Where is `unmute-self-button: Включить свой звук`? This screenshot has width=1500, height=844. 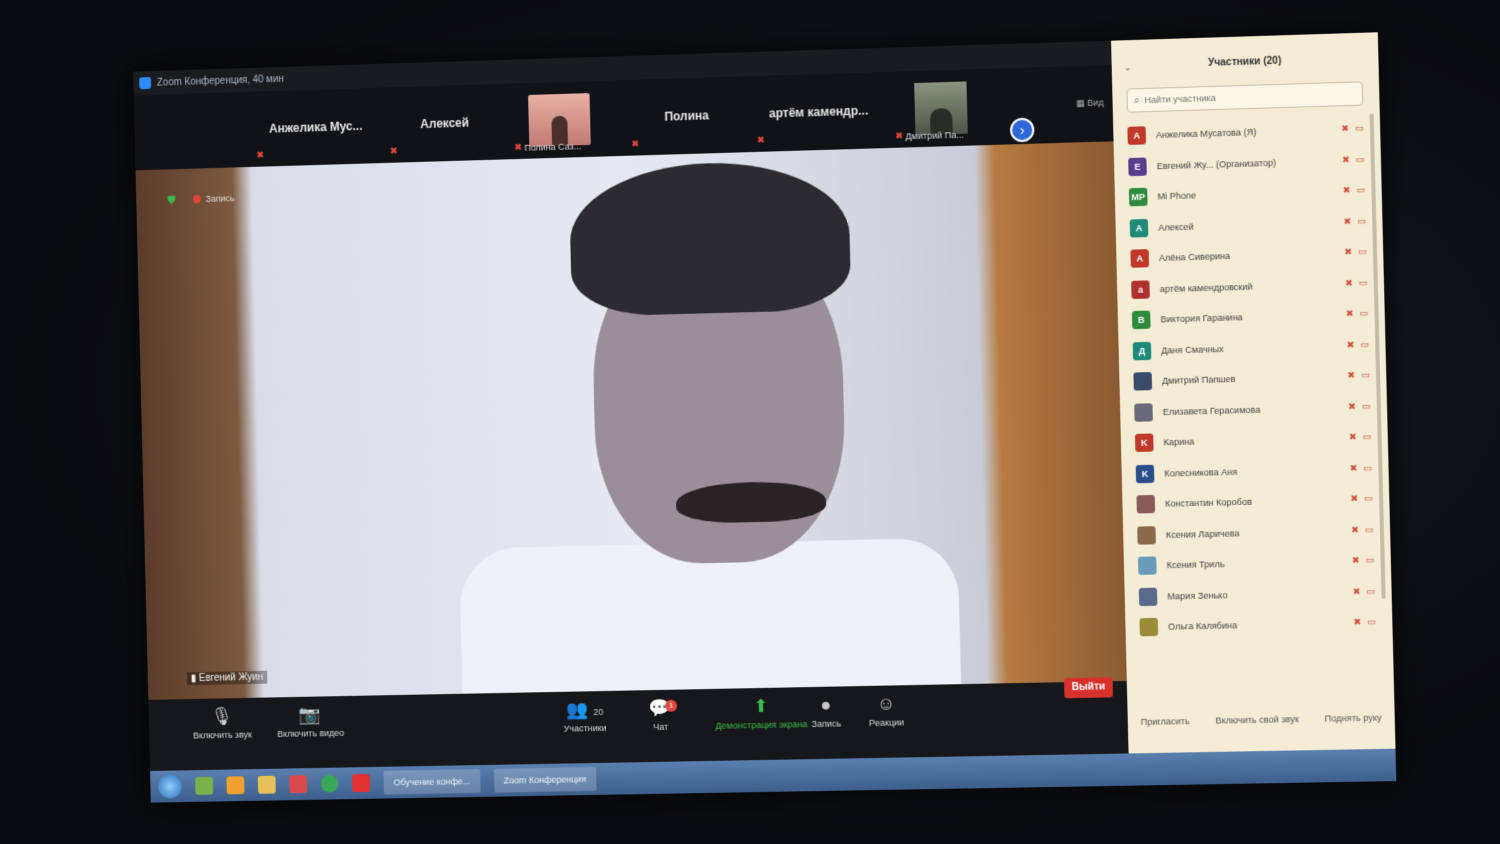 unmute-self-button: Включить свой звук is located at coordinates (1257, 720).